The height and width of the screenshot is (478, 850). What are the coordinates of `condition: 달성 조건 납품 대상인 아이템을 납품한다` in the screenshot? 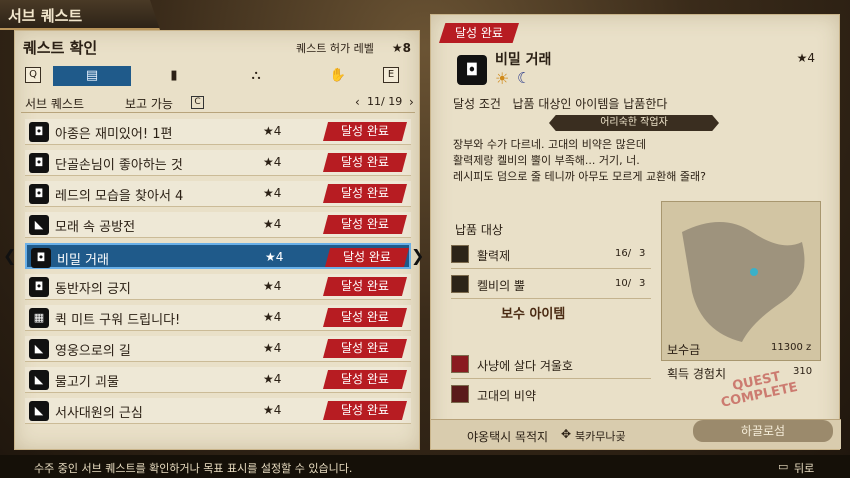 It's located at (560, 103).